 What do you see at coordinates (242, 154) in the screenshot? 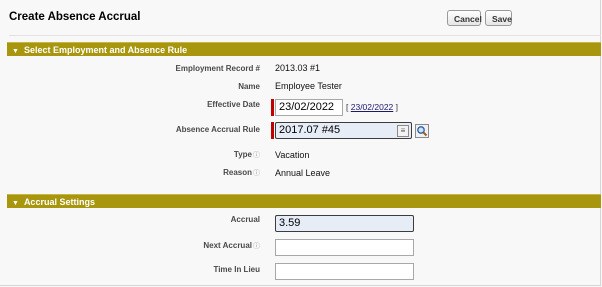
I see `type-label-text: Type` at bounding box center [242, 154].